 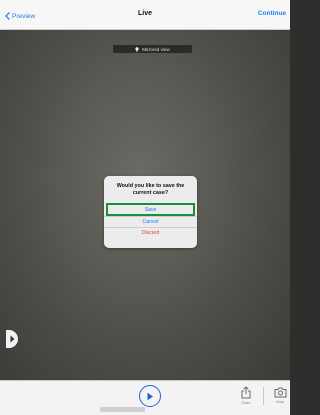 What do you see at coordinates (150, 189) in the screenshot?
I see `dialog-message: Would you like to save the current case?` at bounding box center [150, 189].